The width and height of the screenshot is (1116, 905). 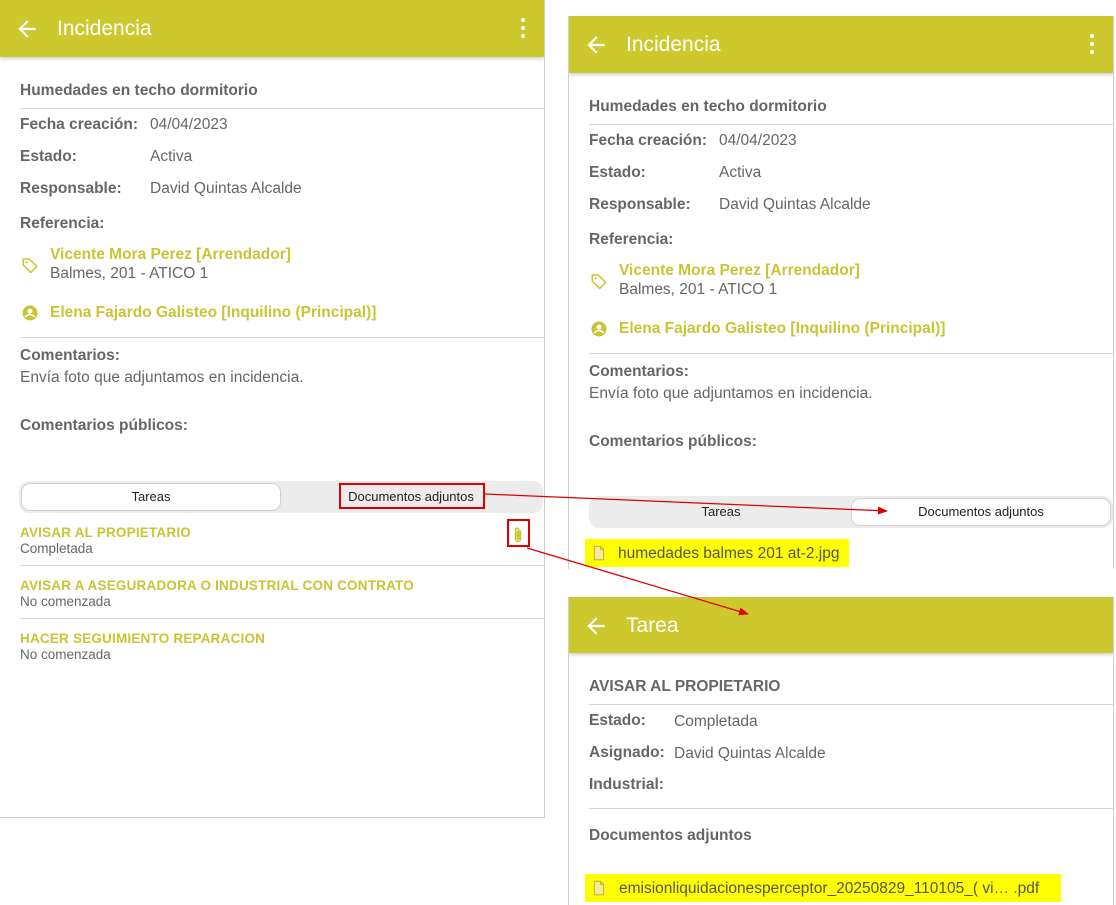 I want to click on document-name: humedades balmes 201 at-2.jpg, so click(x=728, y=553).